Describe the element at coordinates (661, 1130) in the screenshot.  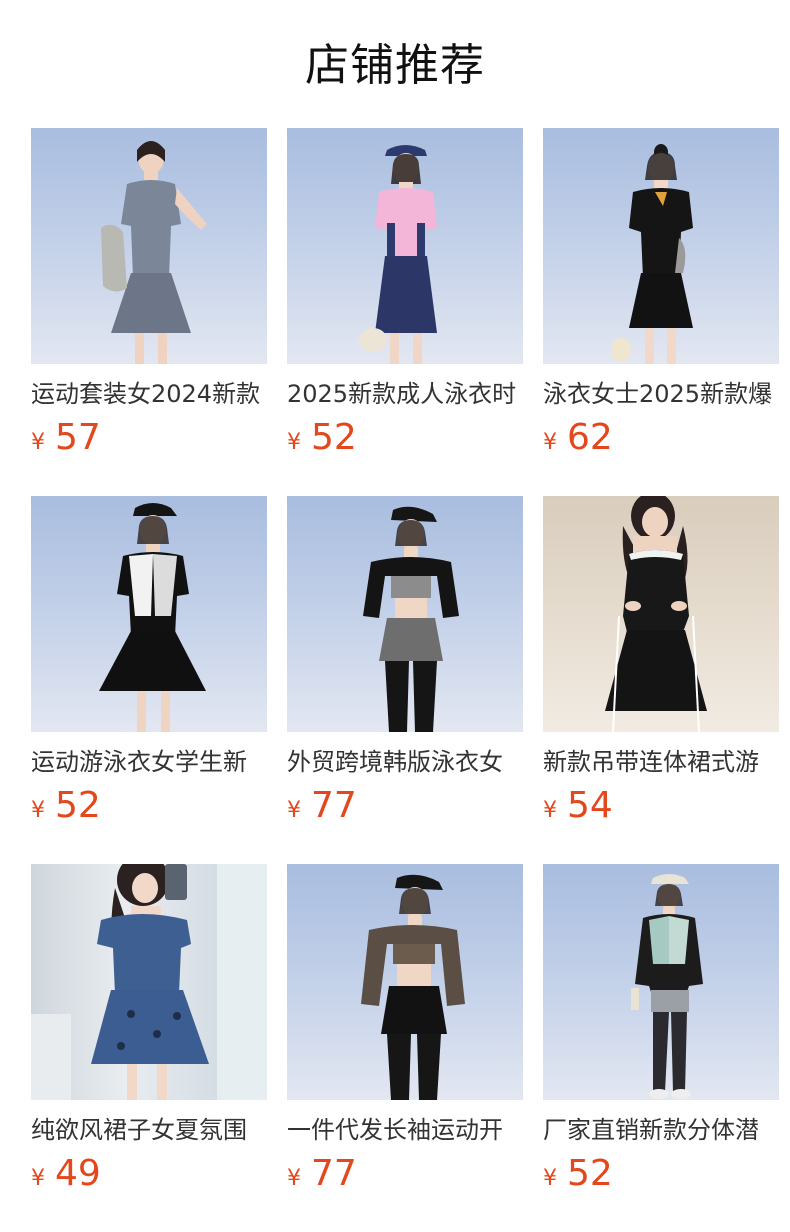
I see `product-name: 厂家直销新款分体潜` at that location.